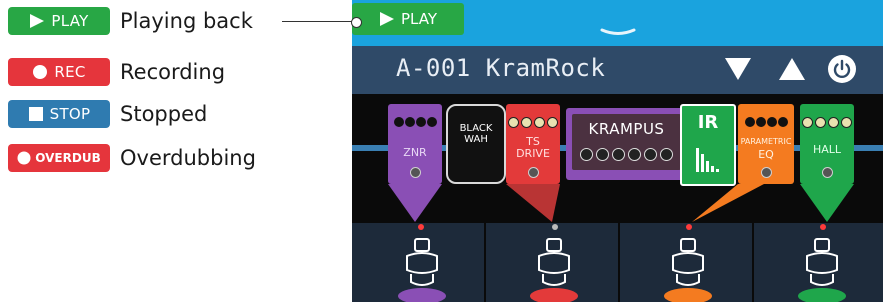 Image resolution: width=883 pixels, height=302 pixels. I want to click on effect-eq-label-1: PARAMETRIC, so click(766, 141).